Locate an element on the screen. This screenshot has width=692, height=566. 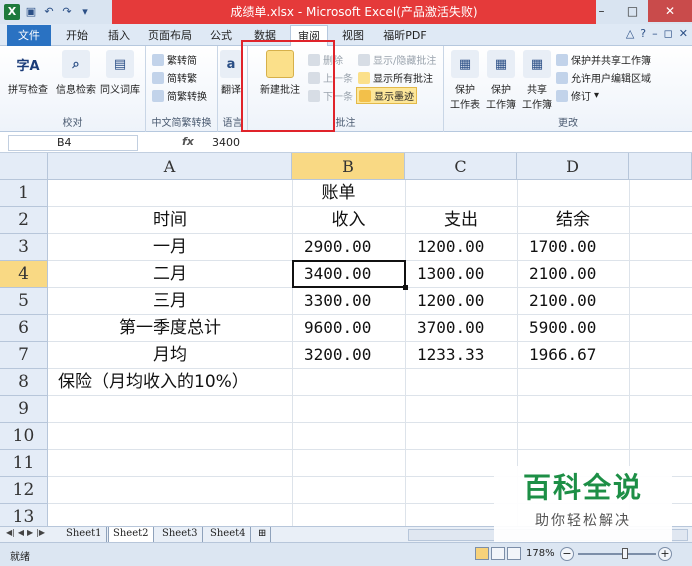
row-header-10: 10 is located at coordinates (24, 436).